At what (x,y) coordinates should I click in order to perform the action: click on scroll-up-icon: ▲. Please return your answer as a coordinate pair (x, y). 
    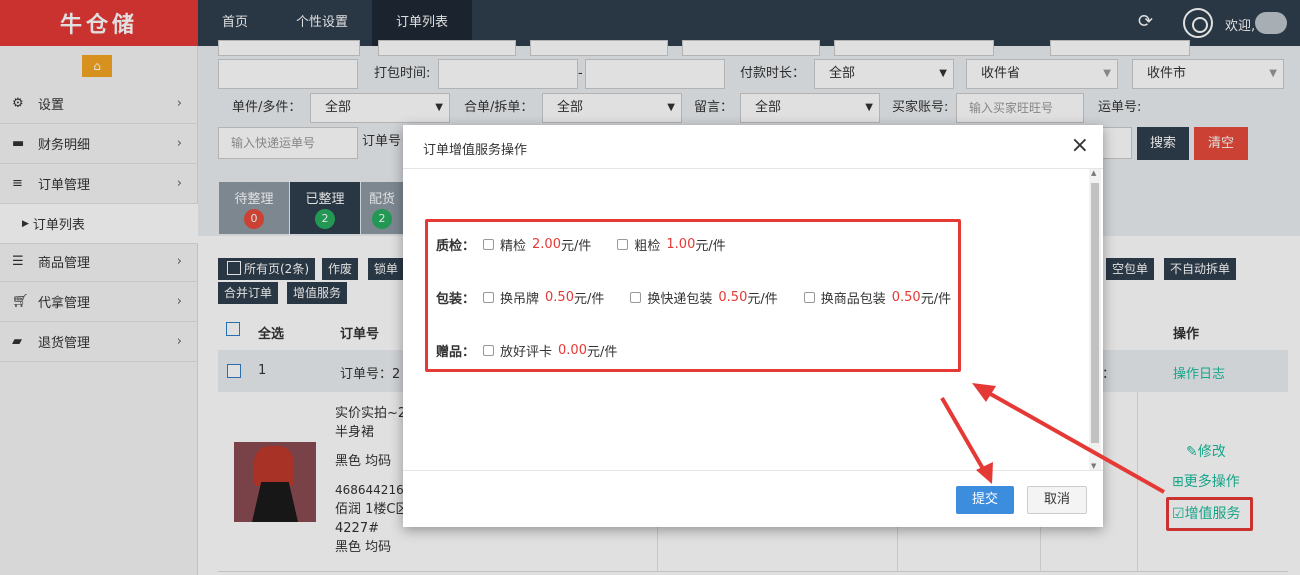
    Looking at the image, I should click on (1093, 173).